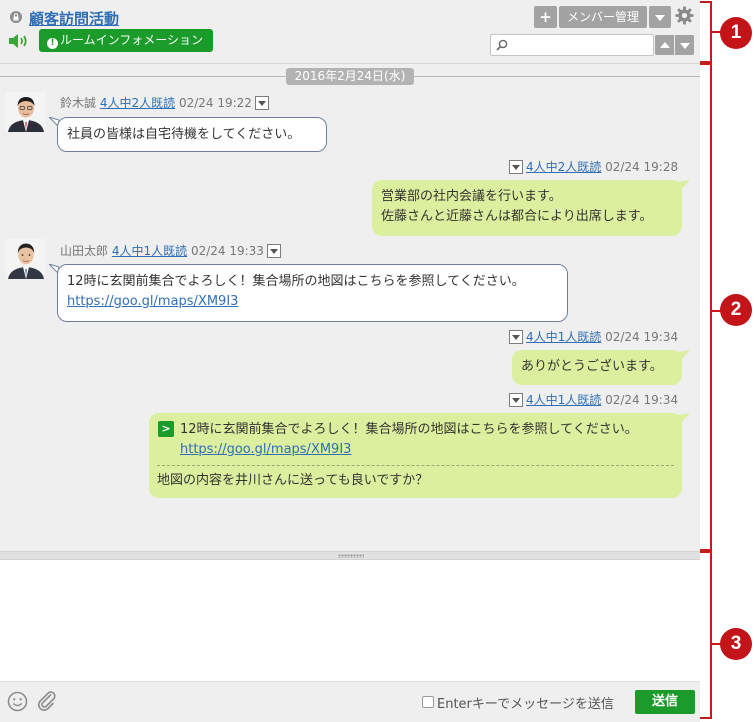  What do you see at coordinates (16, 17) in the screenshot?
I see `lock-icon` at bounding box center [16, 17].